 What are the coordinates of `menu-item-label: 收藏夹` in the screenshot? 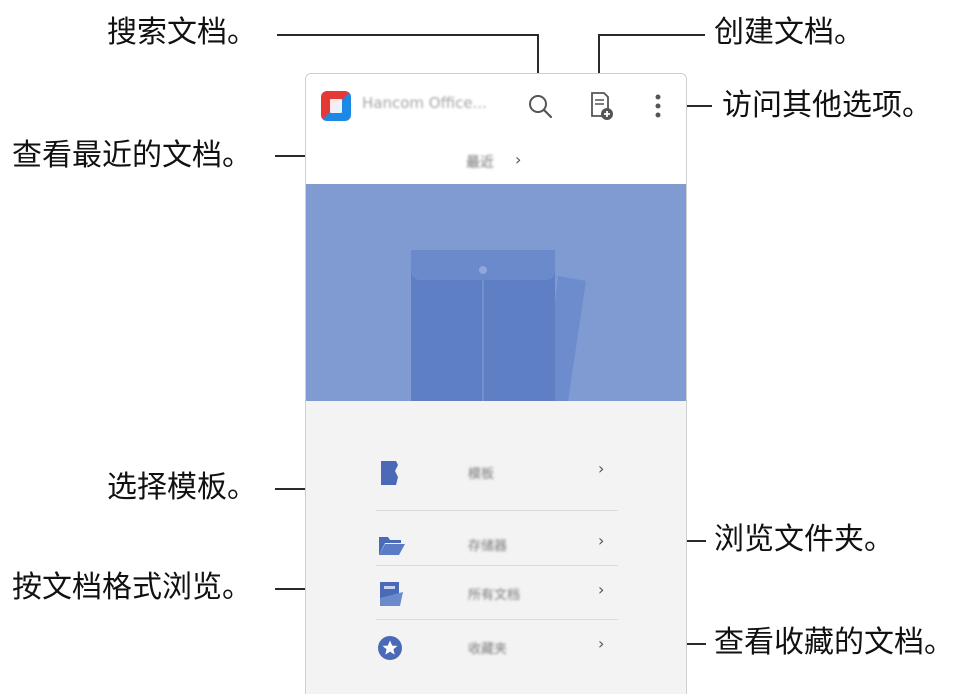 It's located at (488, 649).